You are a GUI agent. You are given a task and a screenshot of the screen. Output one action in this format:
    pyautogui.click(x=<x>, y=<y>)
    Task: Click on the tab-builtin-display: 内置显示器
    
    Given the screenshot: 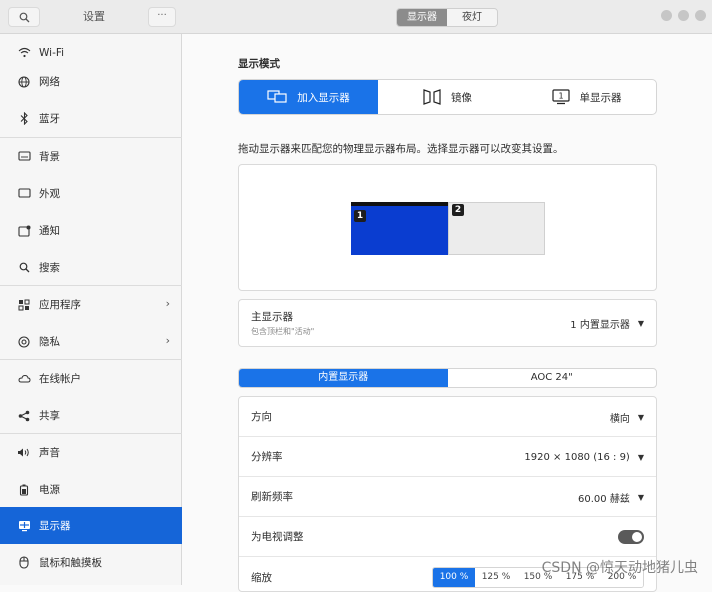 What is the action you would take?
    pyautogui.click(x=343, y=378)
    